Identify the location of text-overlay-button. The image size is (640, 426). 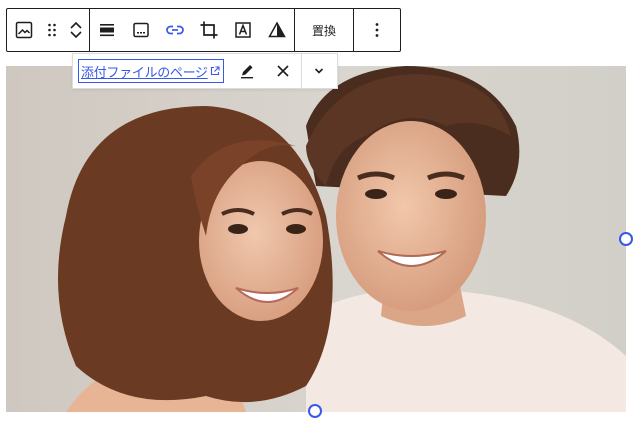
(243, 30).